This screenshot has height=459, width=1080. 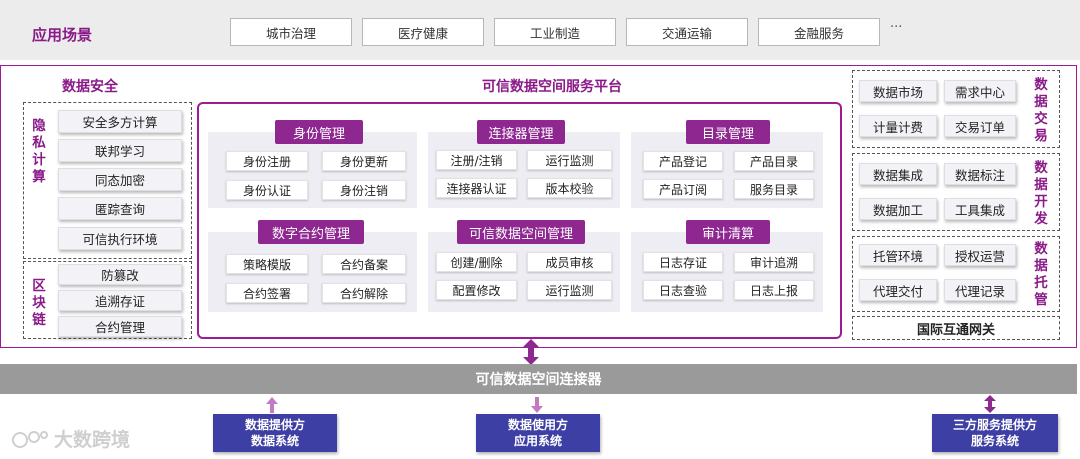 I want to click on identity-cancel: 身份注销, so click(x=364, y=190).